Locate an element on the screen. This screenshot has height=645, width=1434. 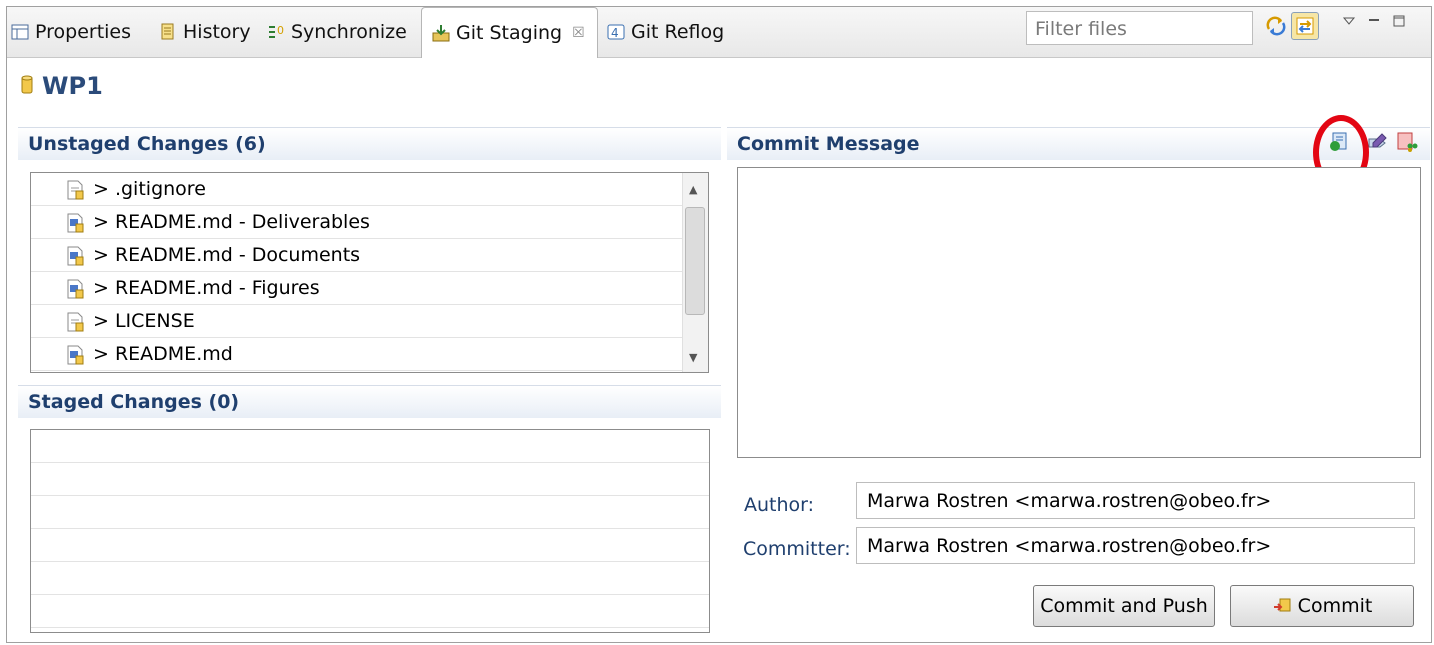
scrollbar-thumb is located at coordinates (695, 261).